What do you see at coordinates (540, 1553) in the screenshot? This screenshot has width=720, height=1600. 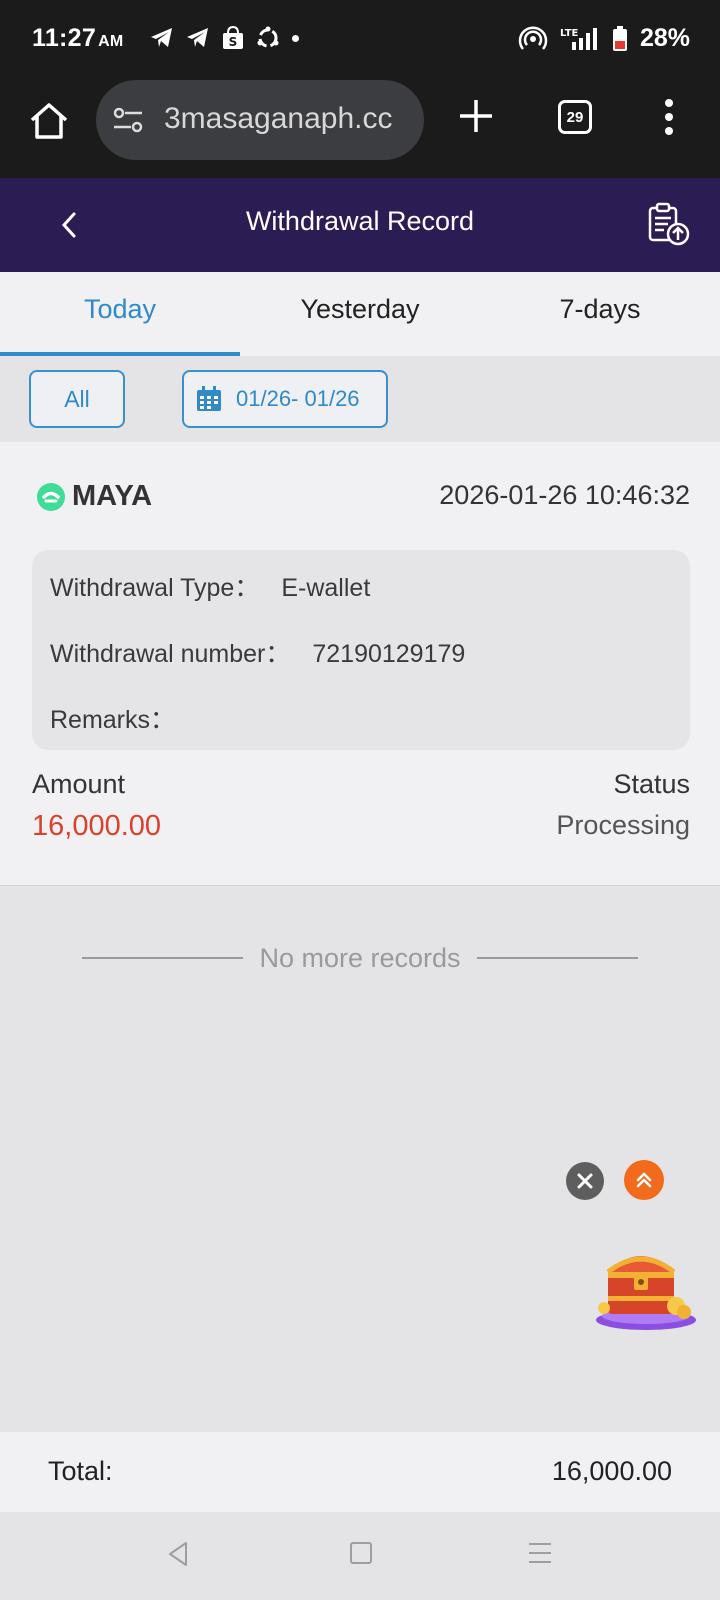 I see `nav-recents-icon` at bounding box center [540, 1553].